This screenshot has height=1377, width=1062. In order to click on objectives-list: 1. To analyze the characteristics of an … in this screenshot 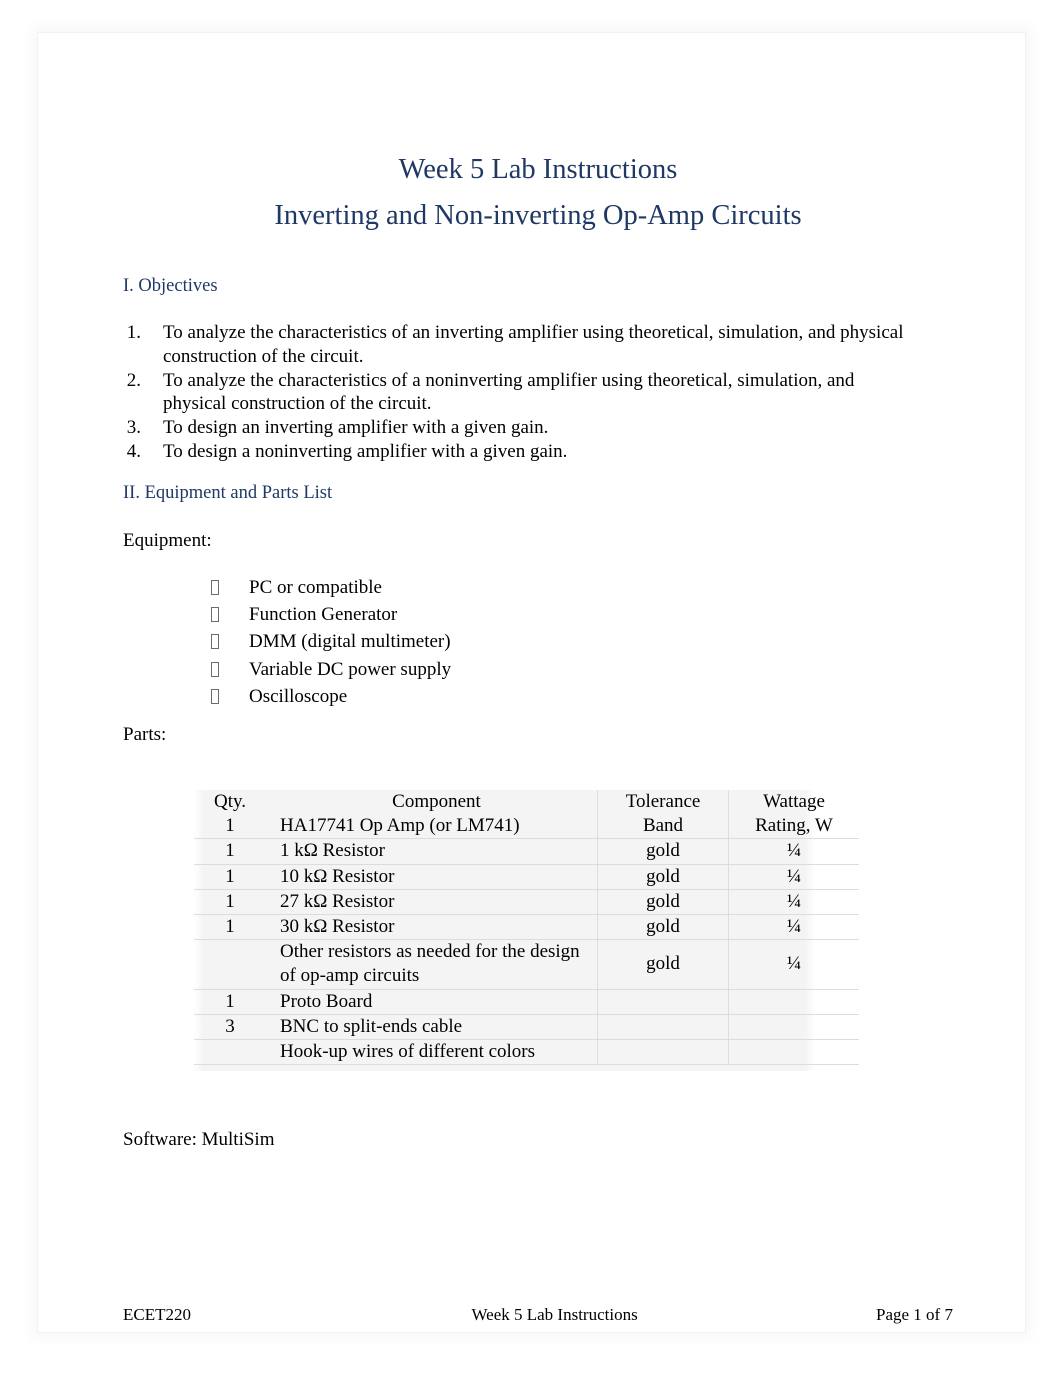, I will do `click(538, 392)`.